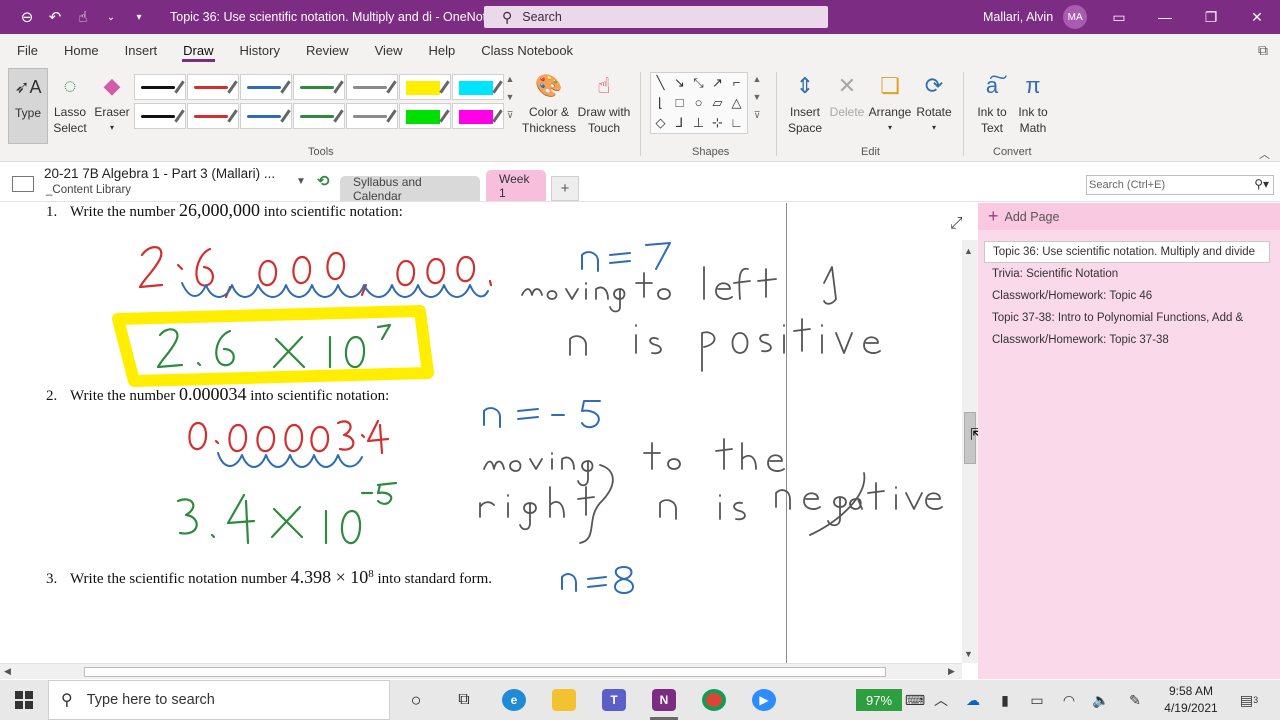 The height and width of the screenshot is (720, 1280). What do you see at coordinates (660, 123) in the screenshot?
I see `diamond-shape-icon: ◇` at bounding box center [660, 123].